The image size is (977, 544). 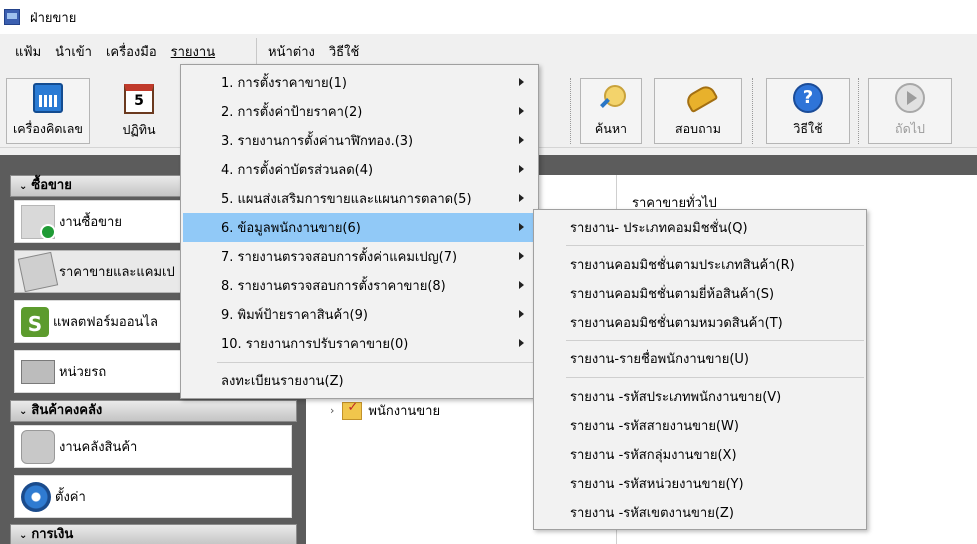 I want to click on submenu-item-commission-by-category: รายงานคอมมิชชั่นตามประเภทสินค้า(R), so click(x=700, y=264).